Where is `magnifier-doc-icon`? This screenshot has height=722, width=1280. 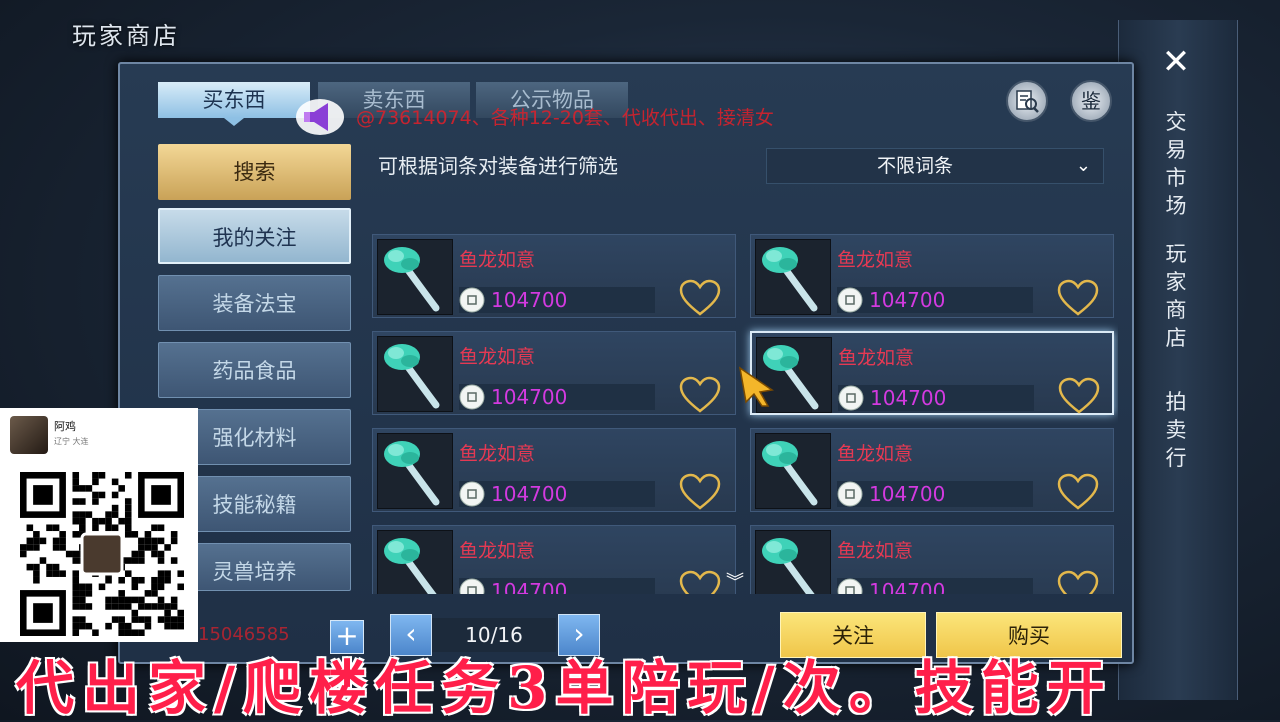 magnifier-doc-icon is located at coordinates (1027, 101).